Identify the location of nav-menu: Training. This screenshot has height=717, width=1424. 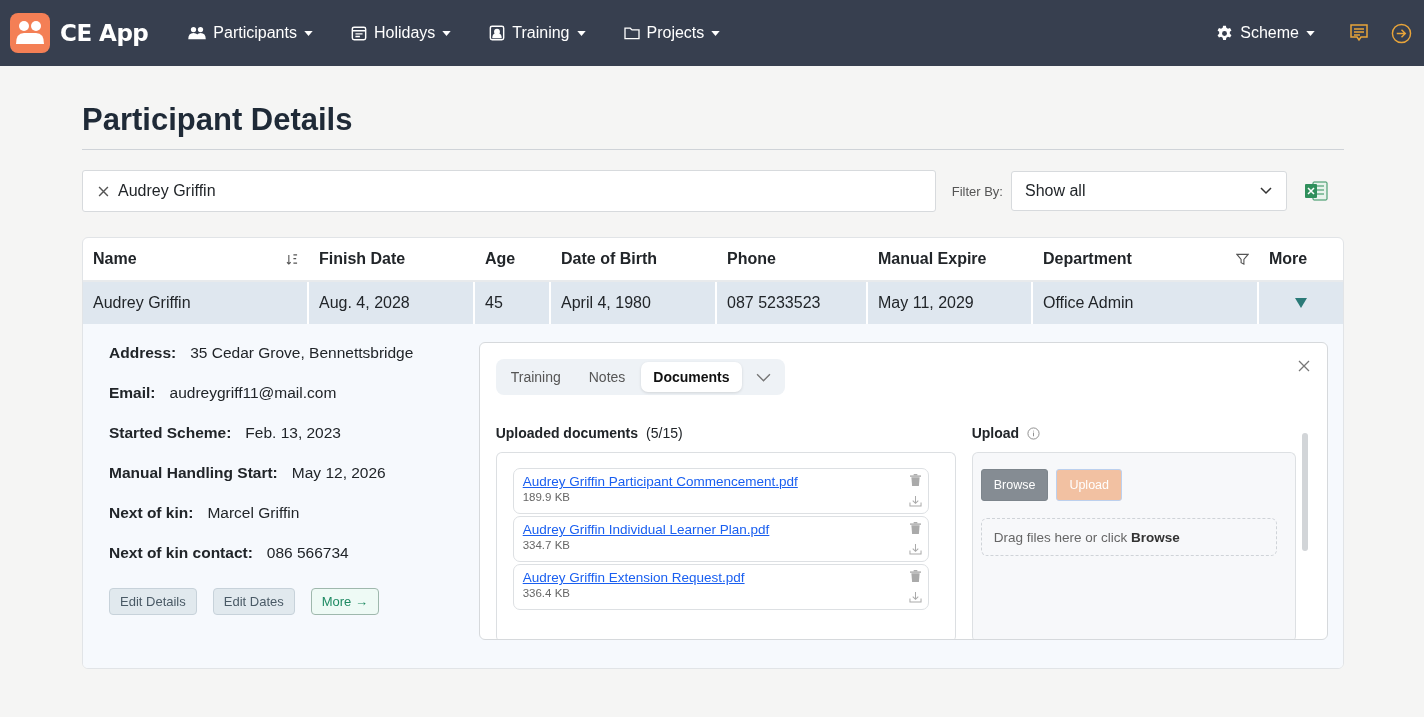
(537, 33).